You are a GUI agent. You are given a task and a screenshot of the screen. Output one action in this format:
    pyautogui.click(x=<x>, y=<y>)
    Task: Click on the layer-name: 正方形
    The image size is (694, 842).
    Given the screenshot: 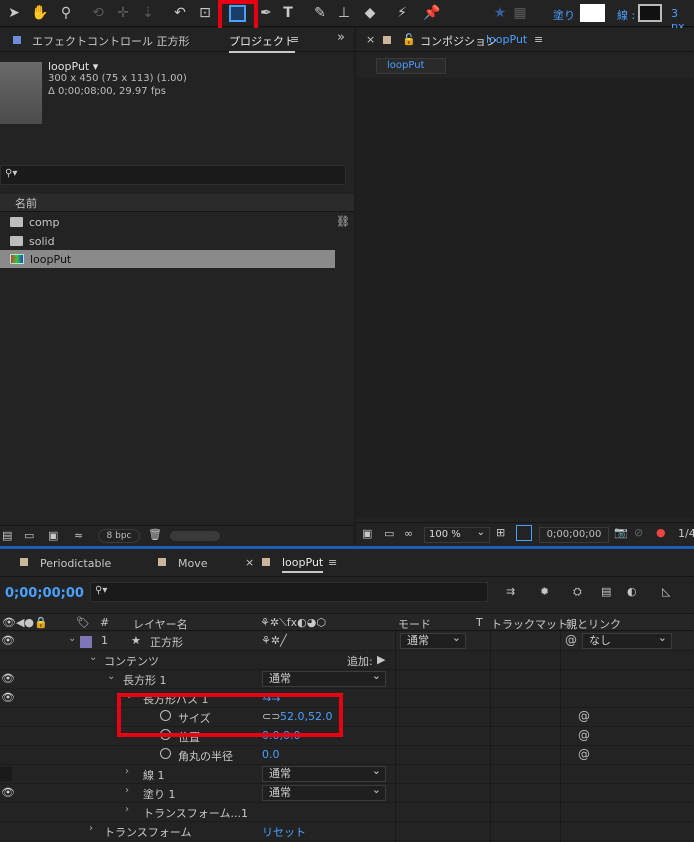 What is the action you would take?
    pyautogui.click(x=166, y=642)
    